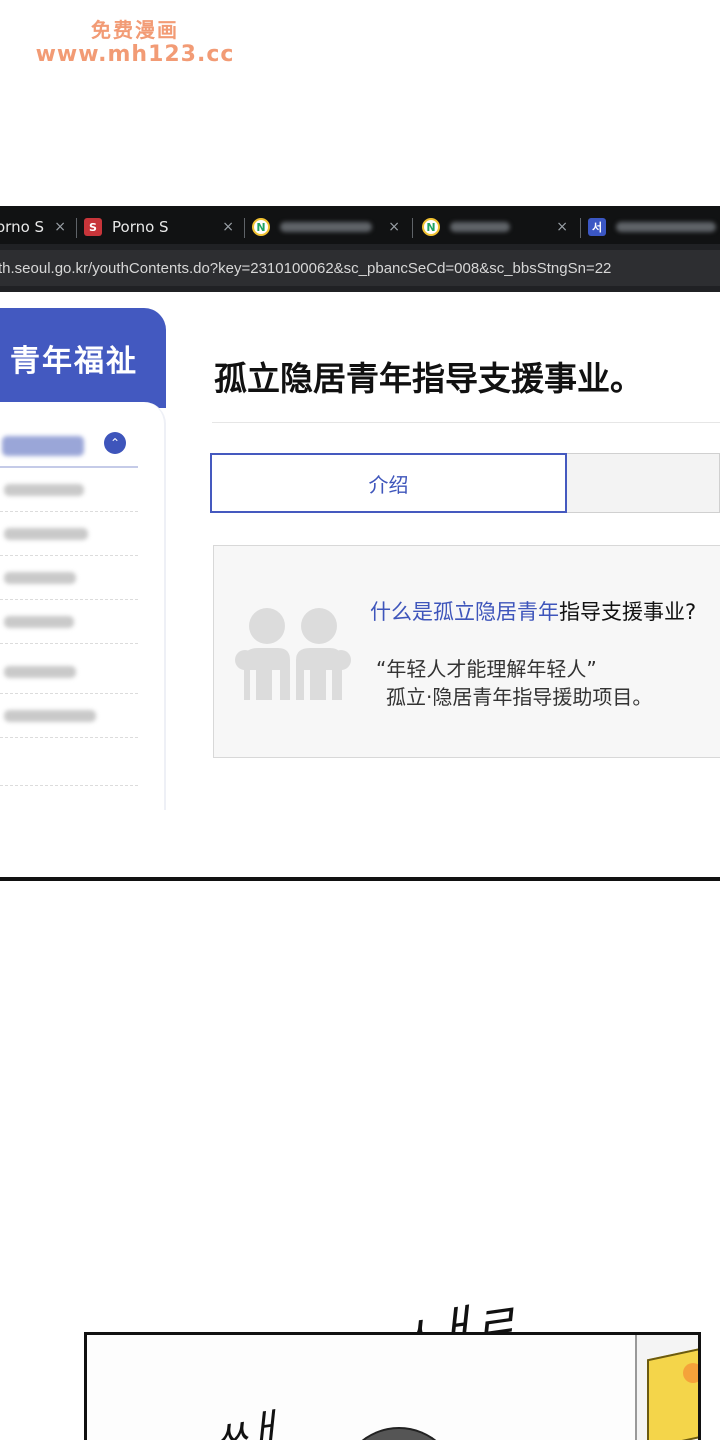  I want to click on intro-question-highlight: 什么是孤立隐居青年, so click(464, 612).